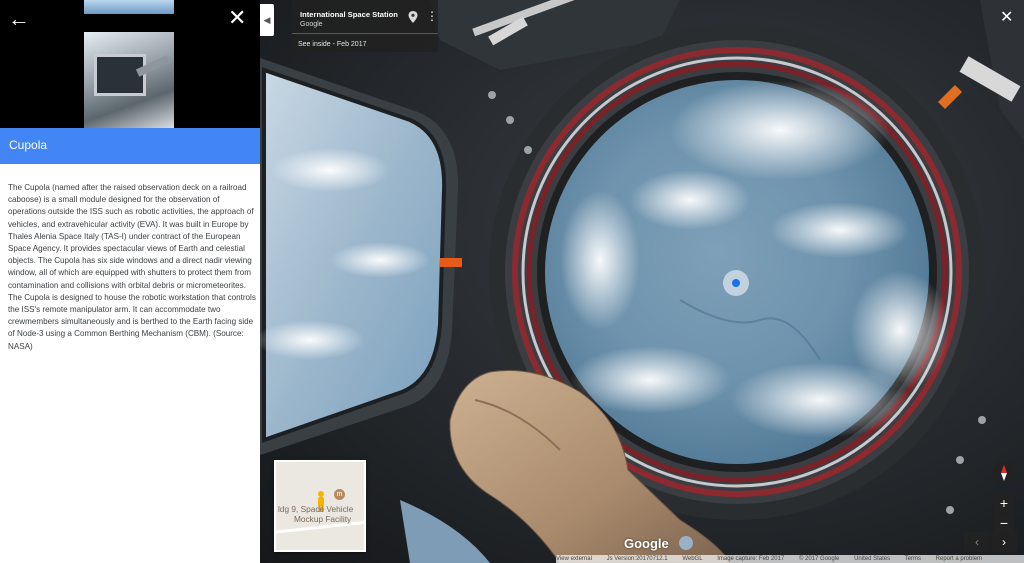 The width and height of the screenshot is (1024, 563). Describe the element at coordinates (646, 543) in the screenshot. I see `google-logo: Google` at that location.